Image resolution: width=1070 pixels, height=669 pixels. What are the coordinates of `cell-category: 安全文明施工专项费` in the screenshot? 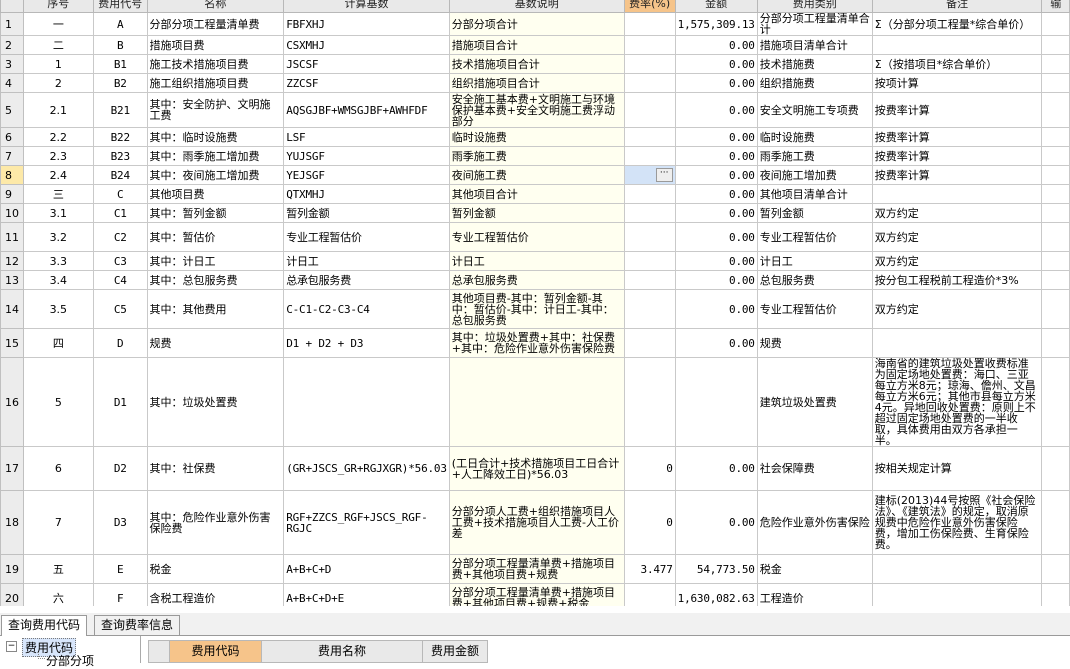 It's located at (814, 110).